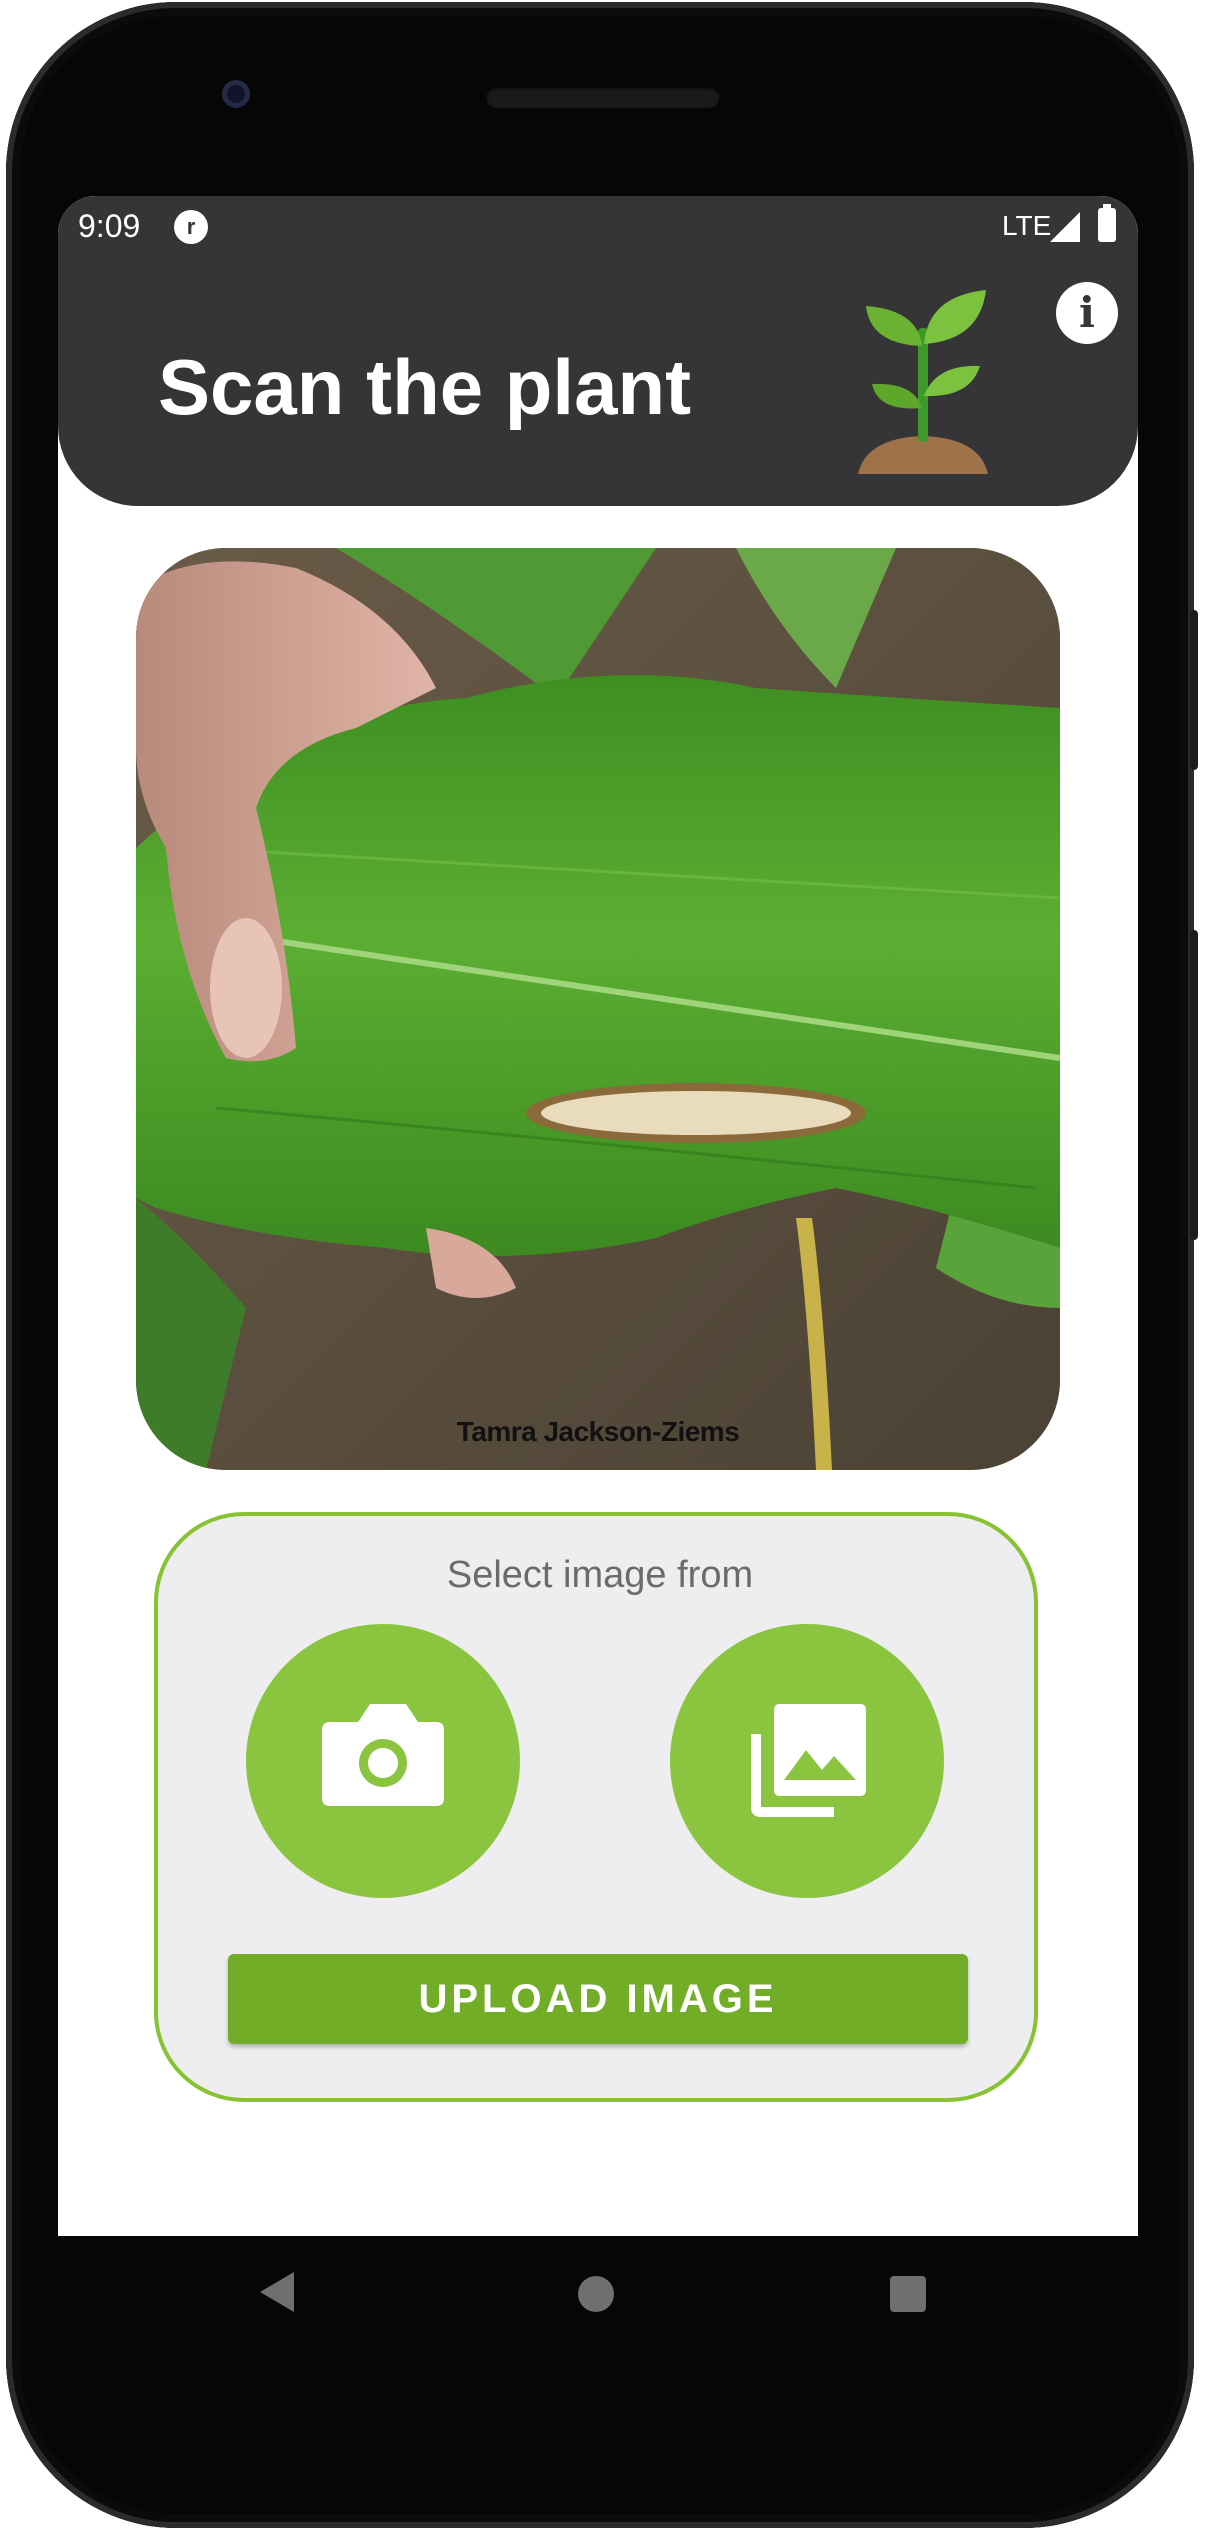 This screenshot has height=2533, width=1206. I want to click on gallery-icon, so click(808, 1760).